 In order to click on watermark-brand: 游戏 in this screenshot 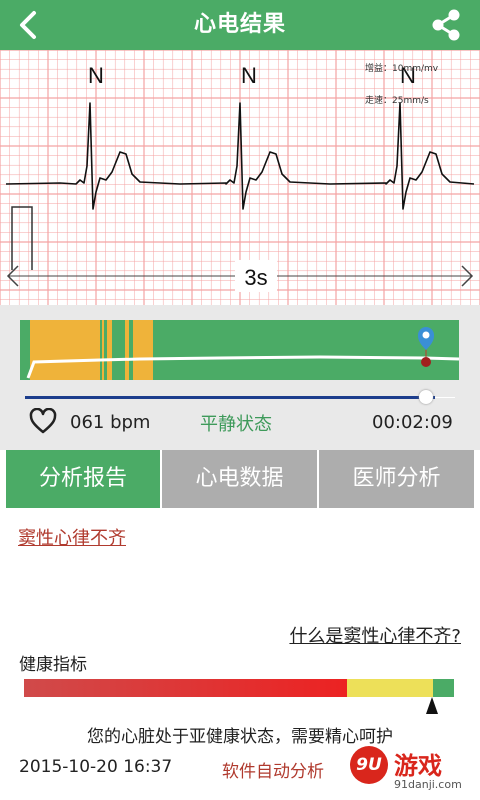, I will do `click(418, 766)`.